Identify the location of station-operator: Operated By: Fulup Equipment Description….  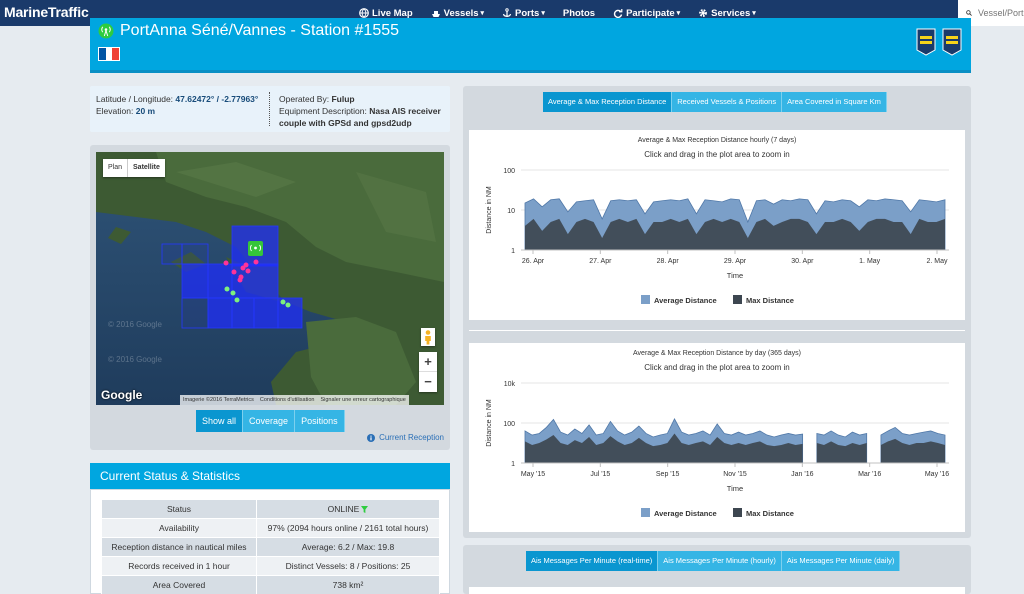
(363, 111).